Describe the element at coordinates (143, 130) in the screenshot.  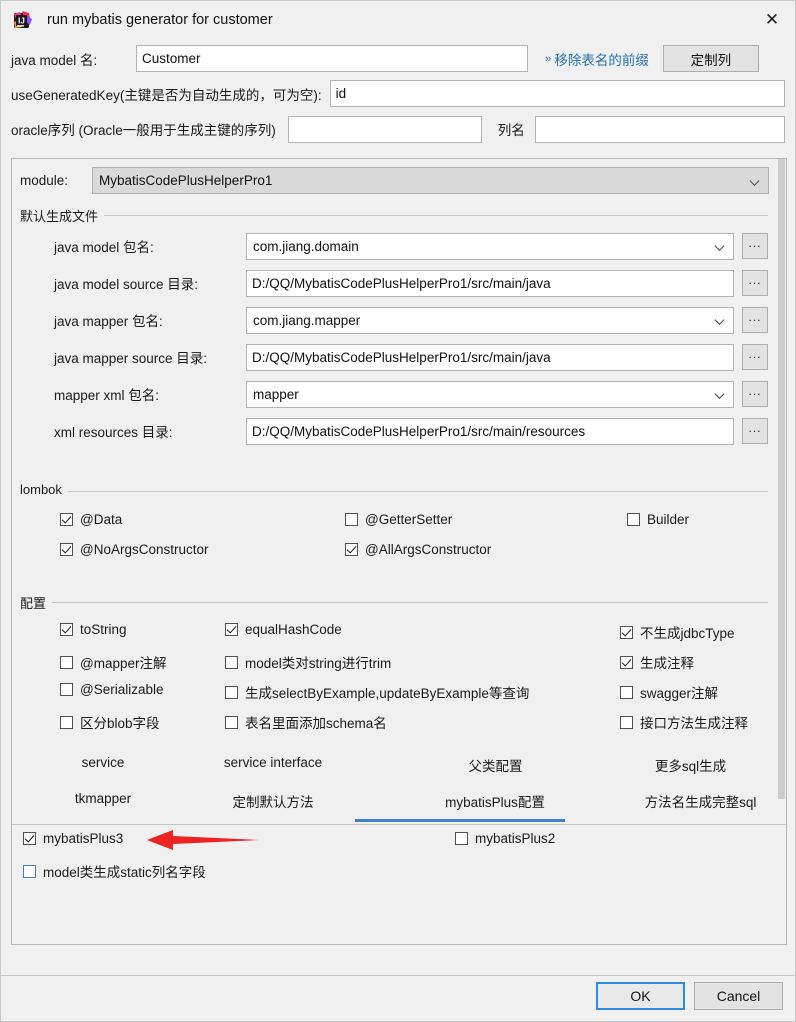
I see `oracle-seq-label: oracle序列 (Oracle一般用于生成主键的序列)` at that location.